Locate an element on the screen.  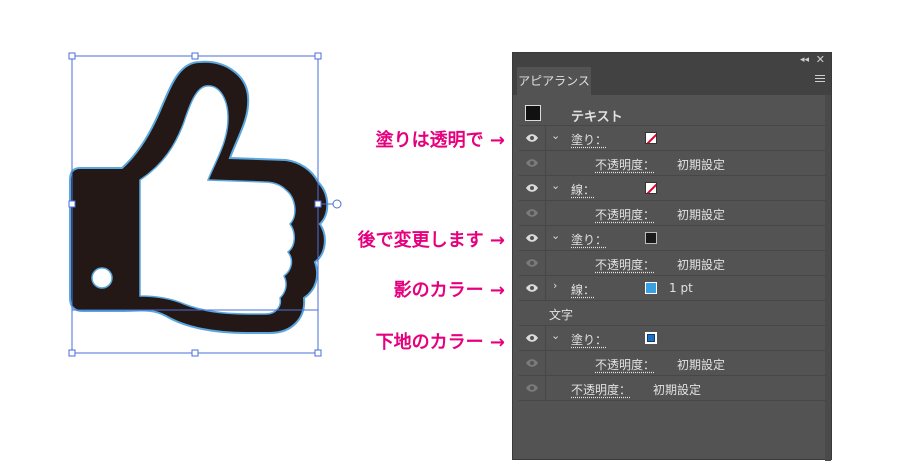
object-label: テキスト is located at coordinates (597, 115).